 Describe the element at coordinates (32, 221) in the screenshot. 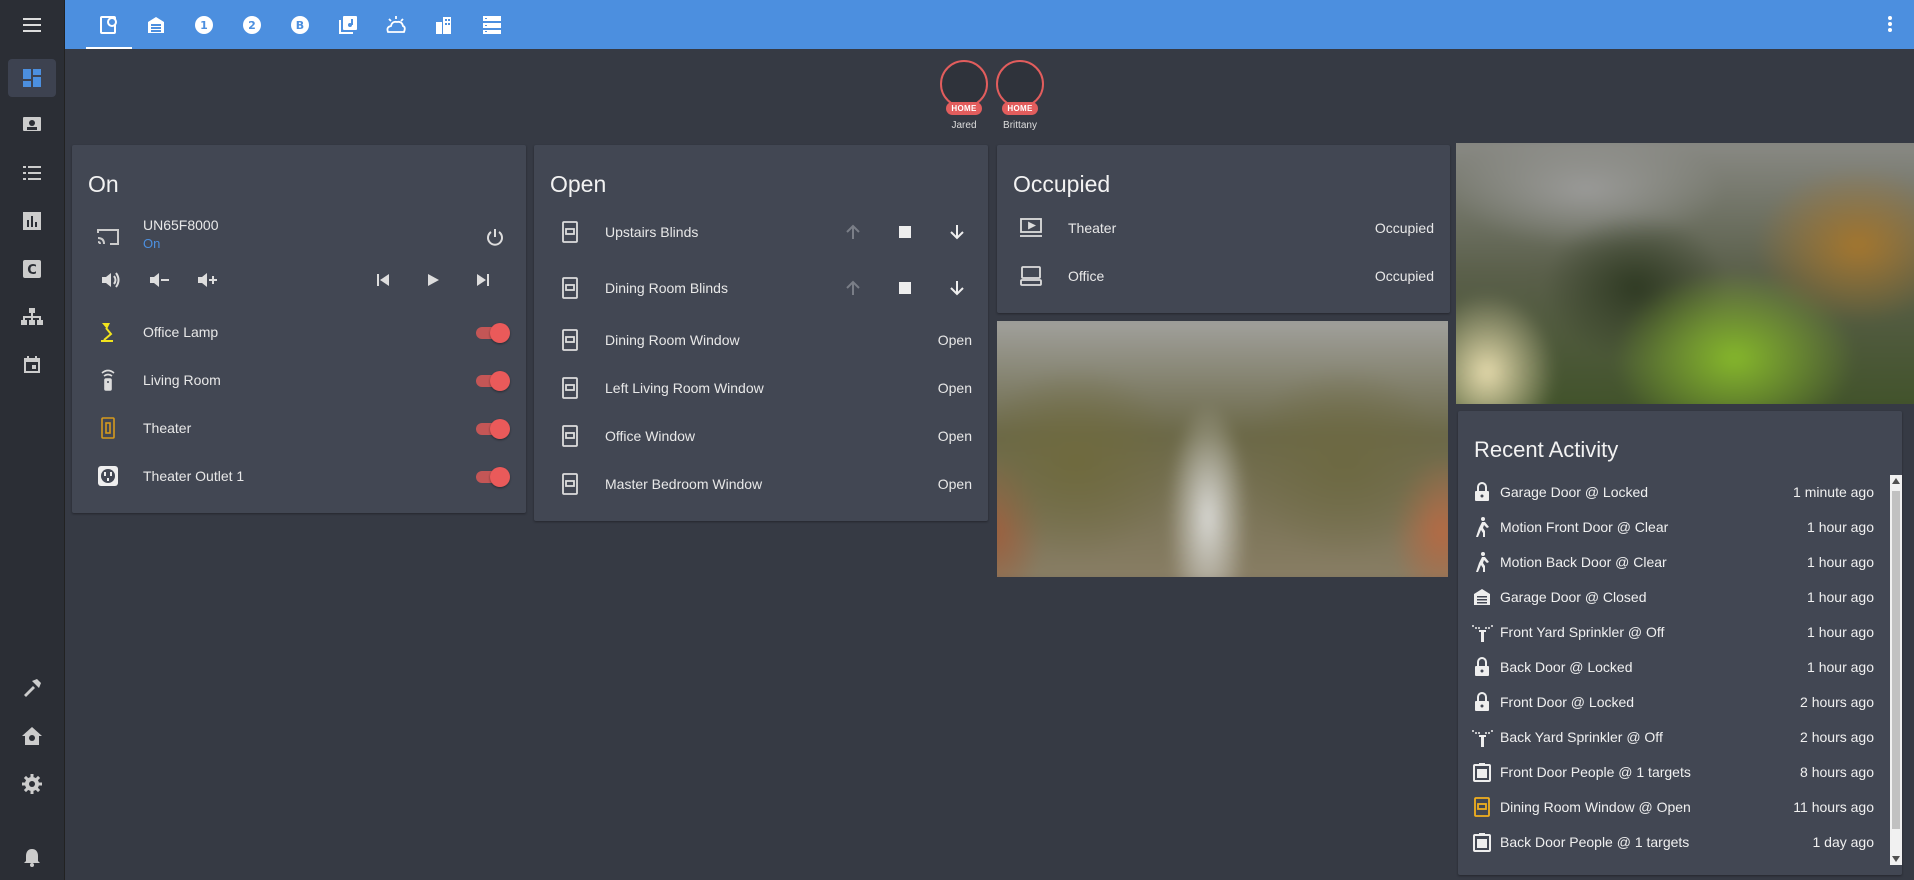

I see `history-icon` at that location.